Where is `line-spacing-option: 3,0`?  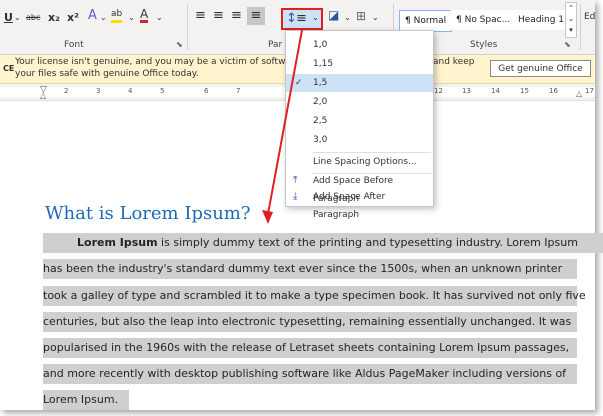
line-spacing-option: 3,0 is located at coordinates (359, 140).